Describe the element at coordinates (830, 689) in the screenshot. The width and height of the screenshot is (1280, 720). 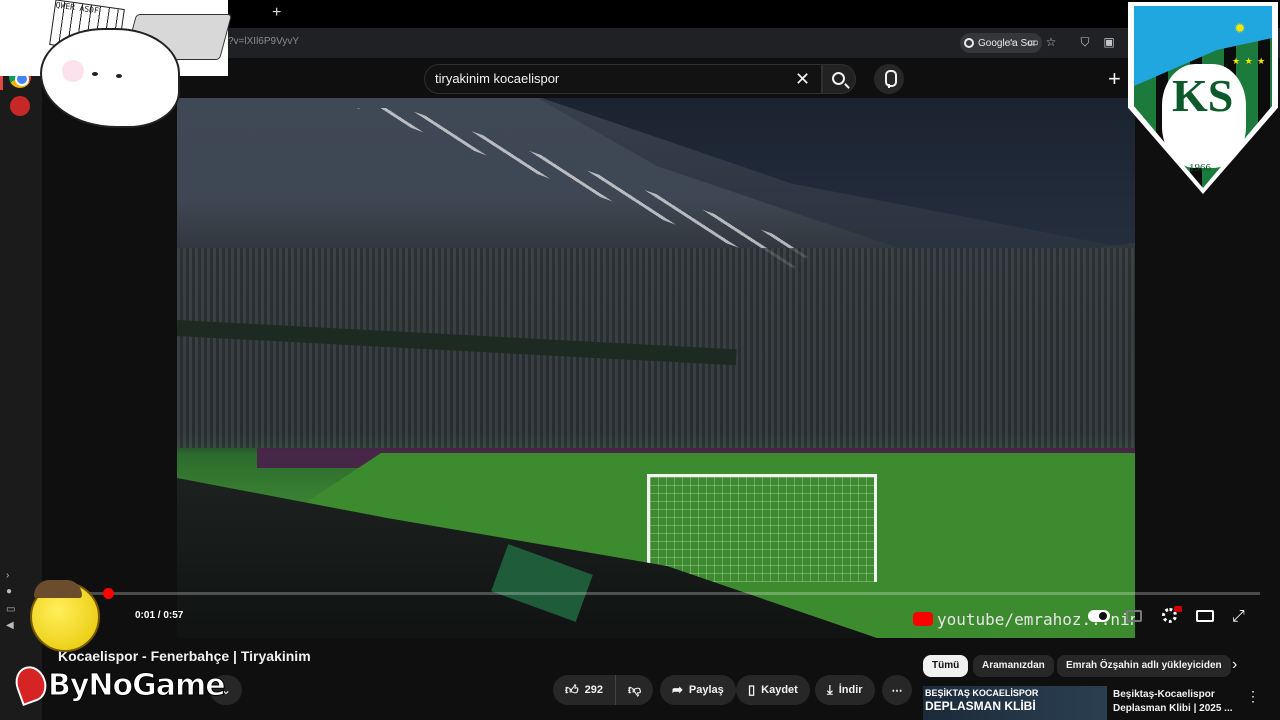
I see `download-icon: ⤓` at that location.